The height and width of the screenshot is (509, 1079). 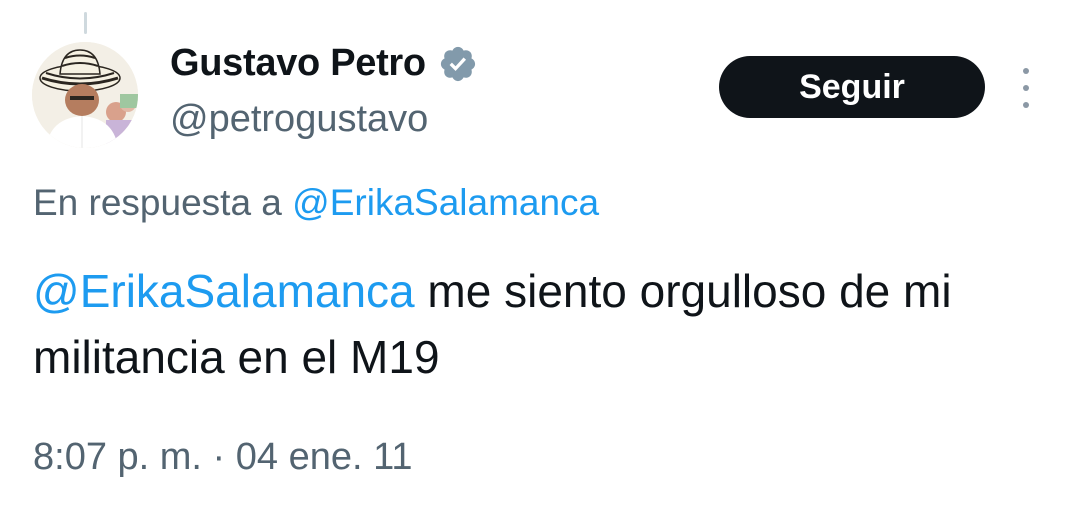 I want to click on reply-prefix: En respuesta a, so click(x=157, y=202).